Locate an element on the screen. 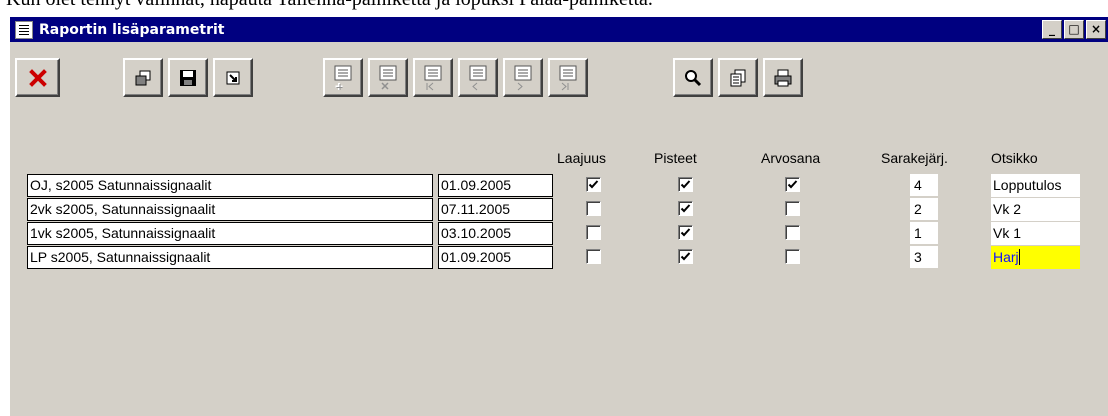 Image resolution: width=1108 pixels, height=416 pixels. document-icon is located at coordinates (738, 77).